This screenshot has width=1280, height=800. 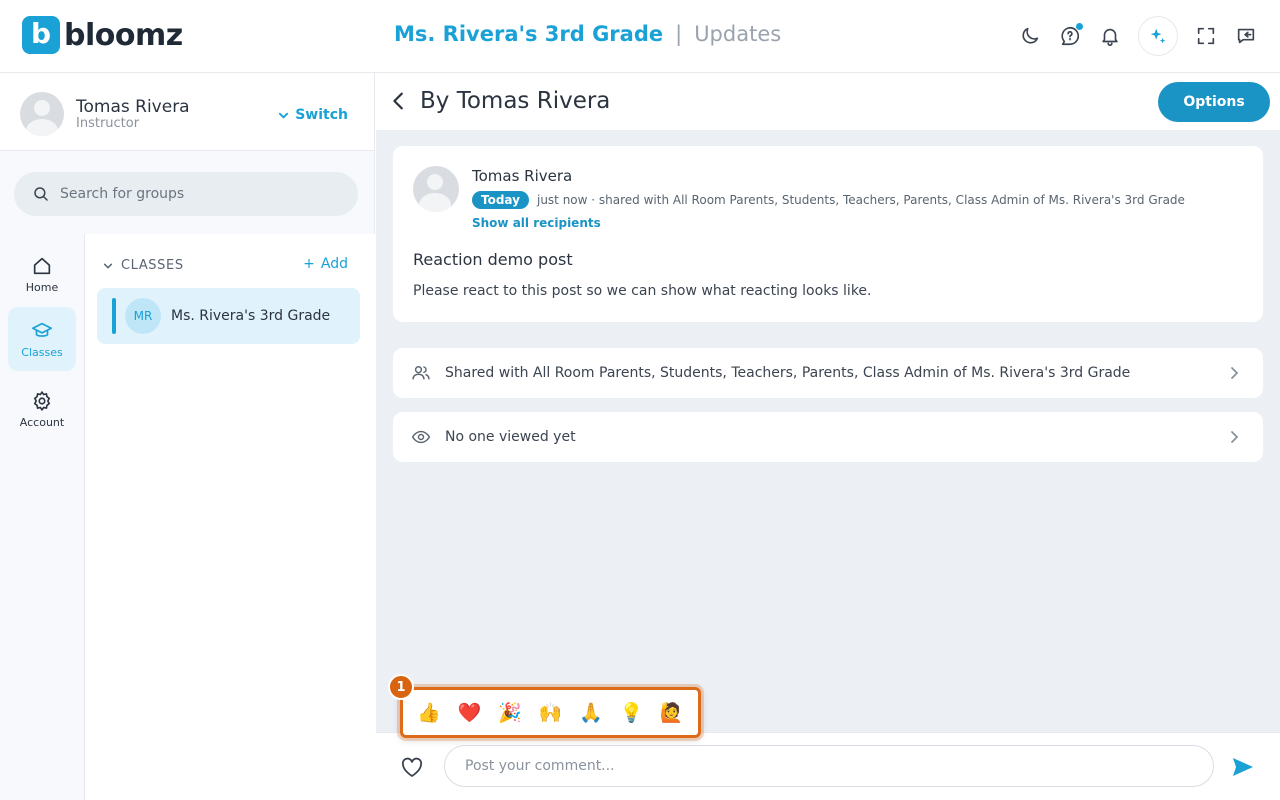 What do you see at coordinates (41, 194) in the screenshot?
I see `search-icon` at bounding box center [41, 194].